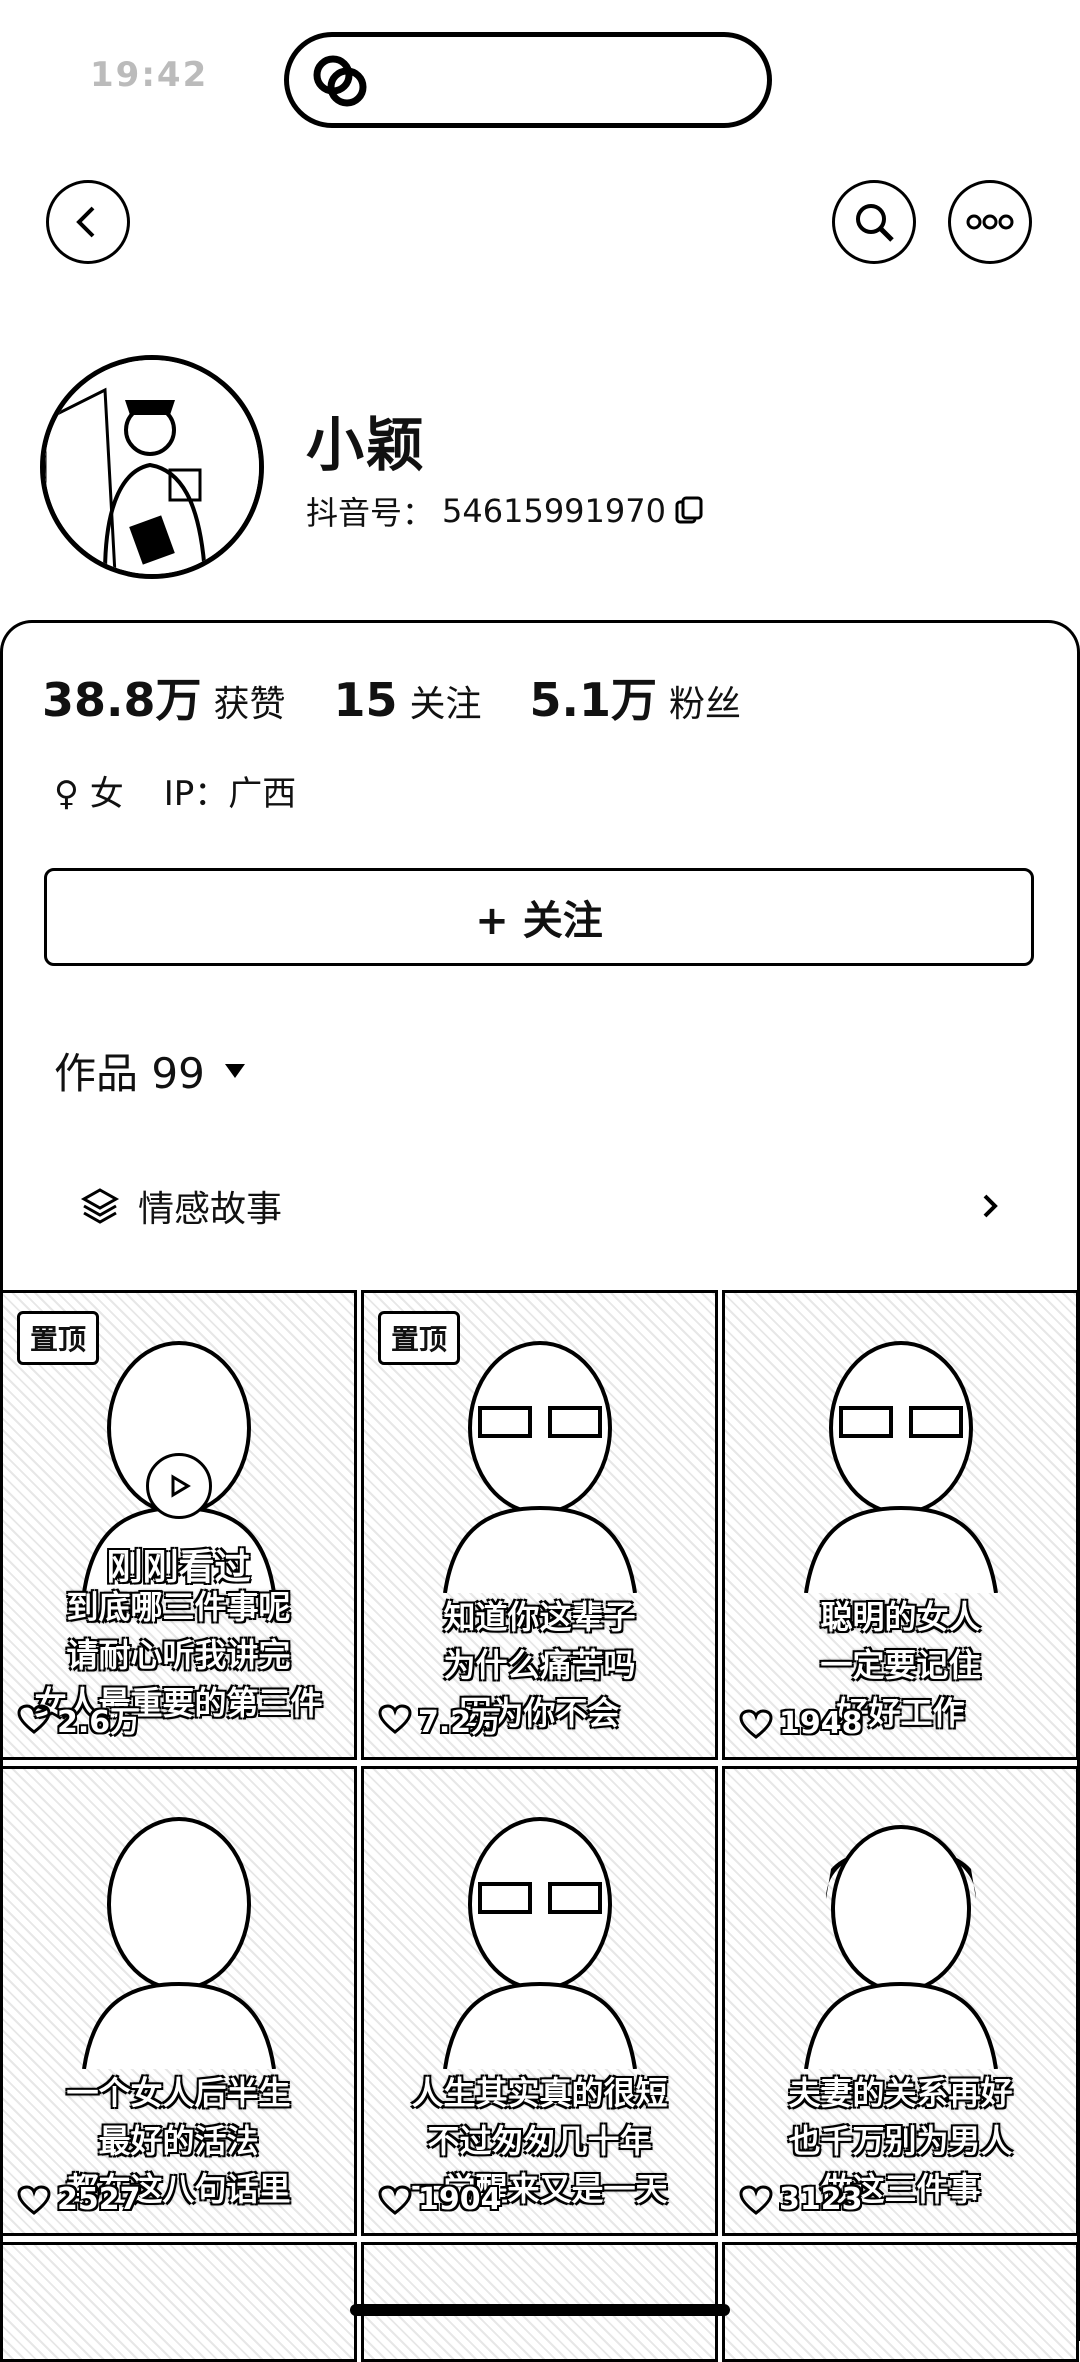 The width and height of the screenshot is (1080, 2362). I want to click on caret-down-icon, so click(234, 1070).